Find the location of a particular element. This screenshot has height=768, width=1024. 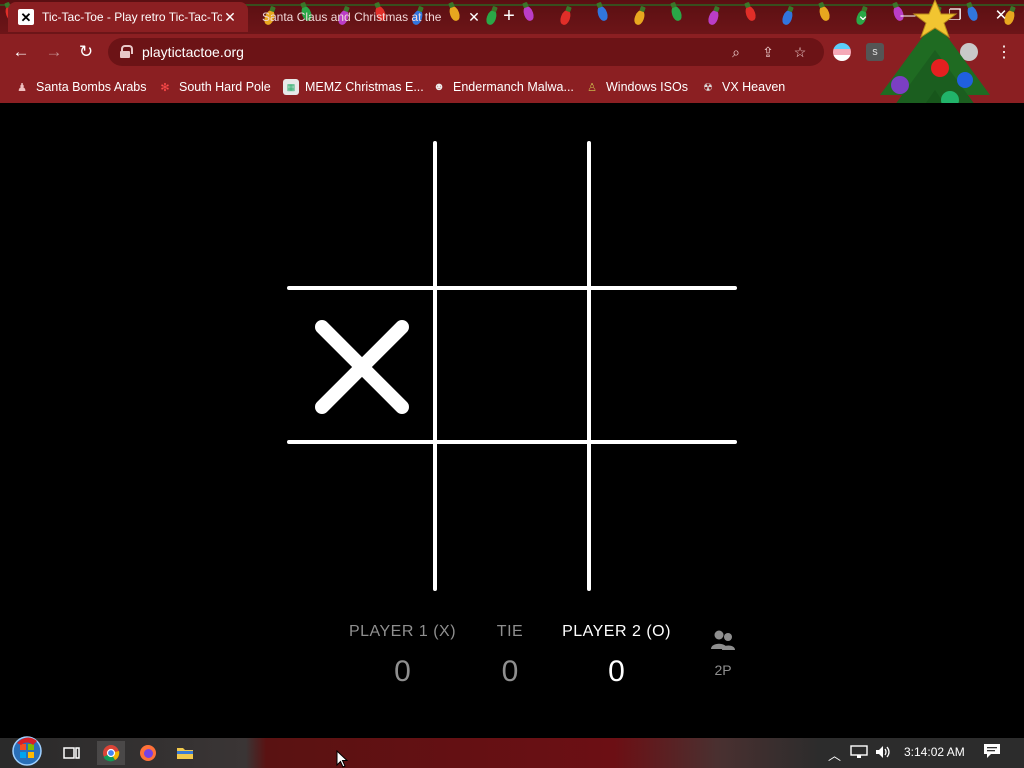

mode-label: 2P is located at coordinates (723, 670).